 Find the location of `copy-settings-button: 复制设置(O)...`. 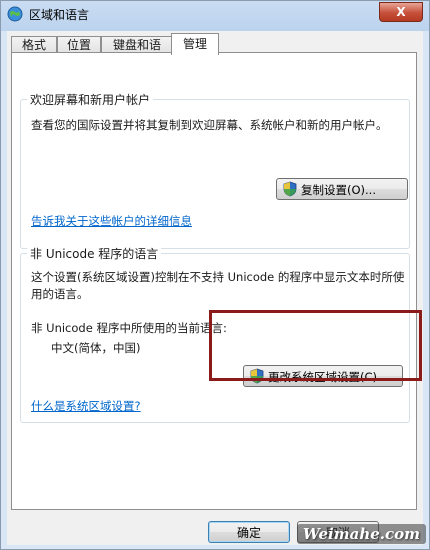

copy-settings-button: 复制设置(O)... is located at coordinates (342, 189).